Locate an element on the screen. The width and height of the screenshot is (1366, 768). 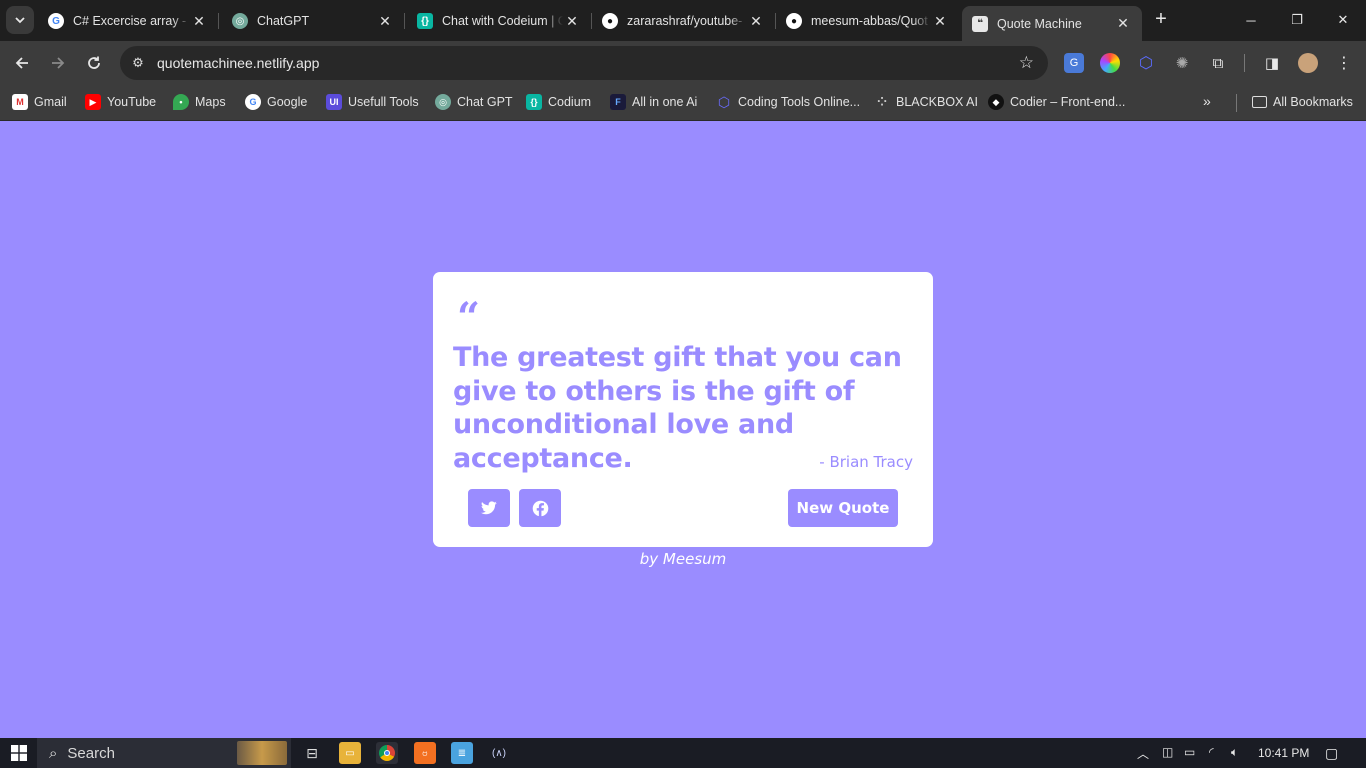
openai-extension-icon: ✺ is located at coordinates (1182, 63).